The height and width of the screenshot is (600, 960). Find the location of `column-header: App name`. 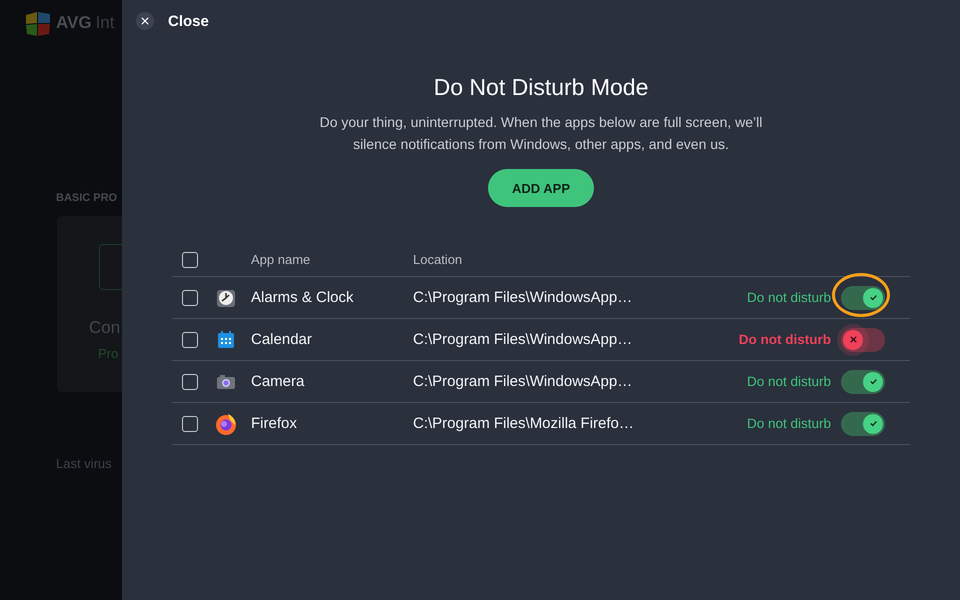

column-header: App name is located at coordinates (281, 259).